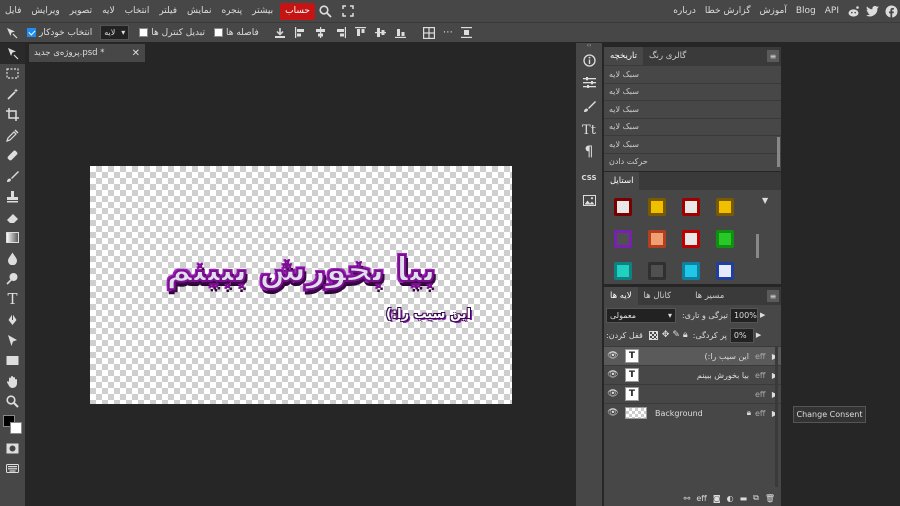 The width and height of the screenshot is (900, 506). What do you see at coordinates (13, 11) in the screenshot?
I see `menu-file: فایل` at bounding box center [13, 11].